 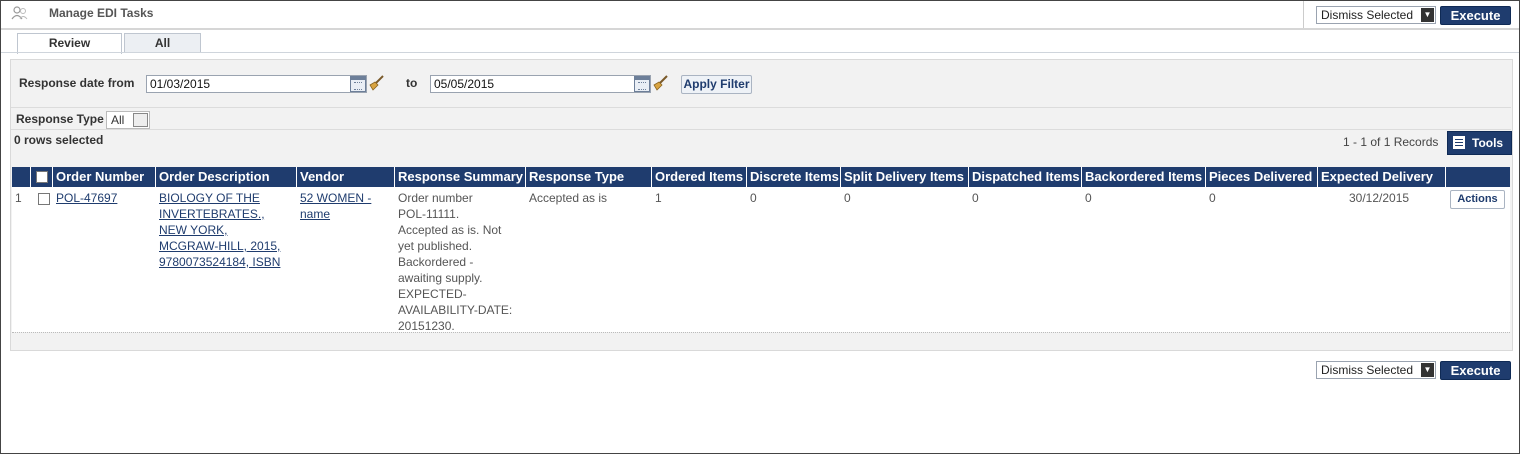 I want to click on execute-button-bottom: Execute, so click(x=1475, y=370).